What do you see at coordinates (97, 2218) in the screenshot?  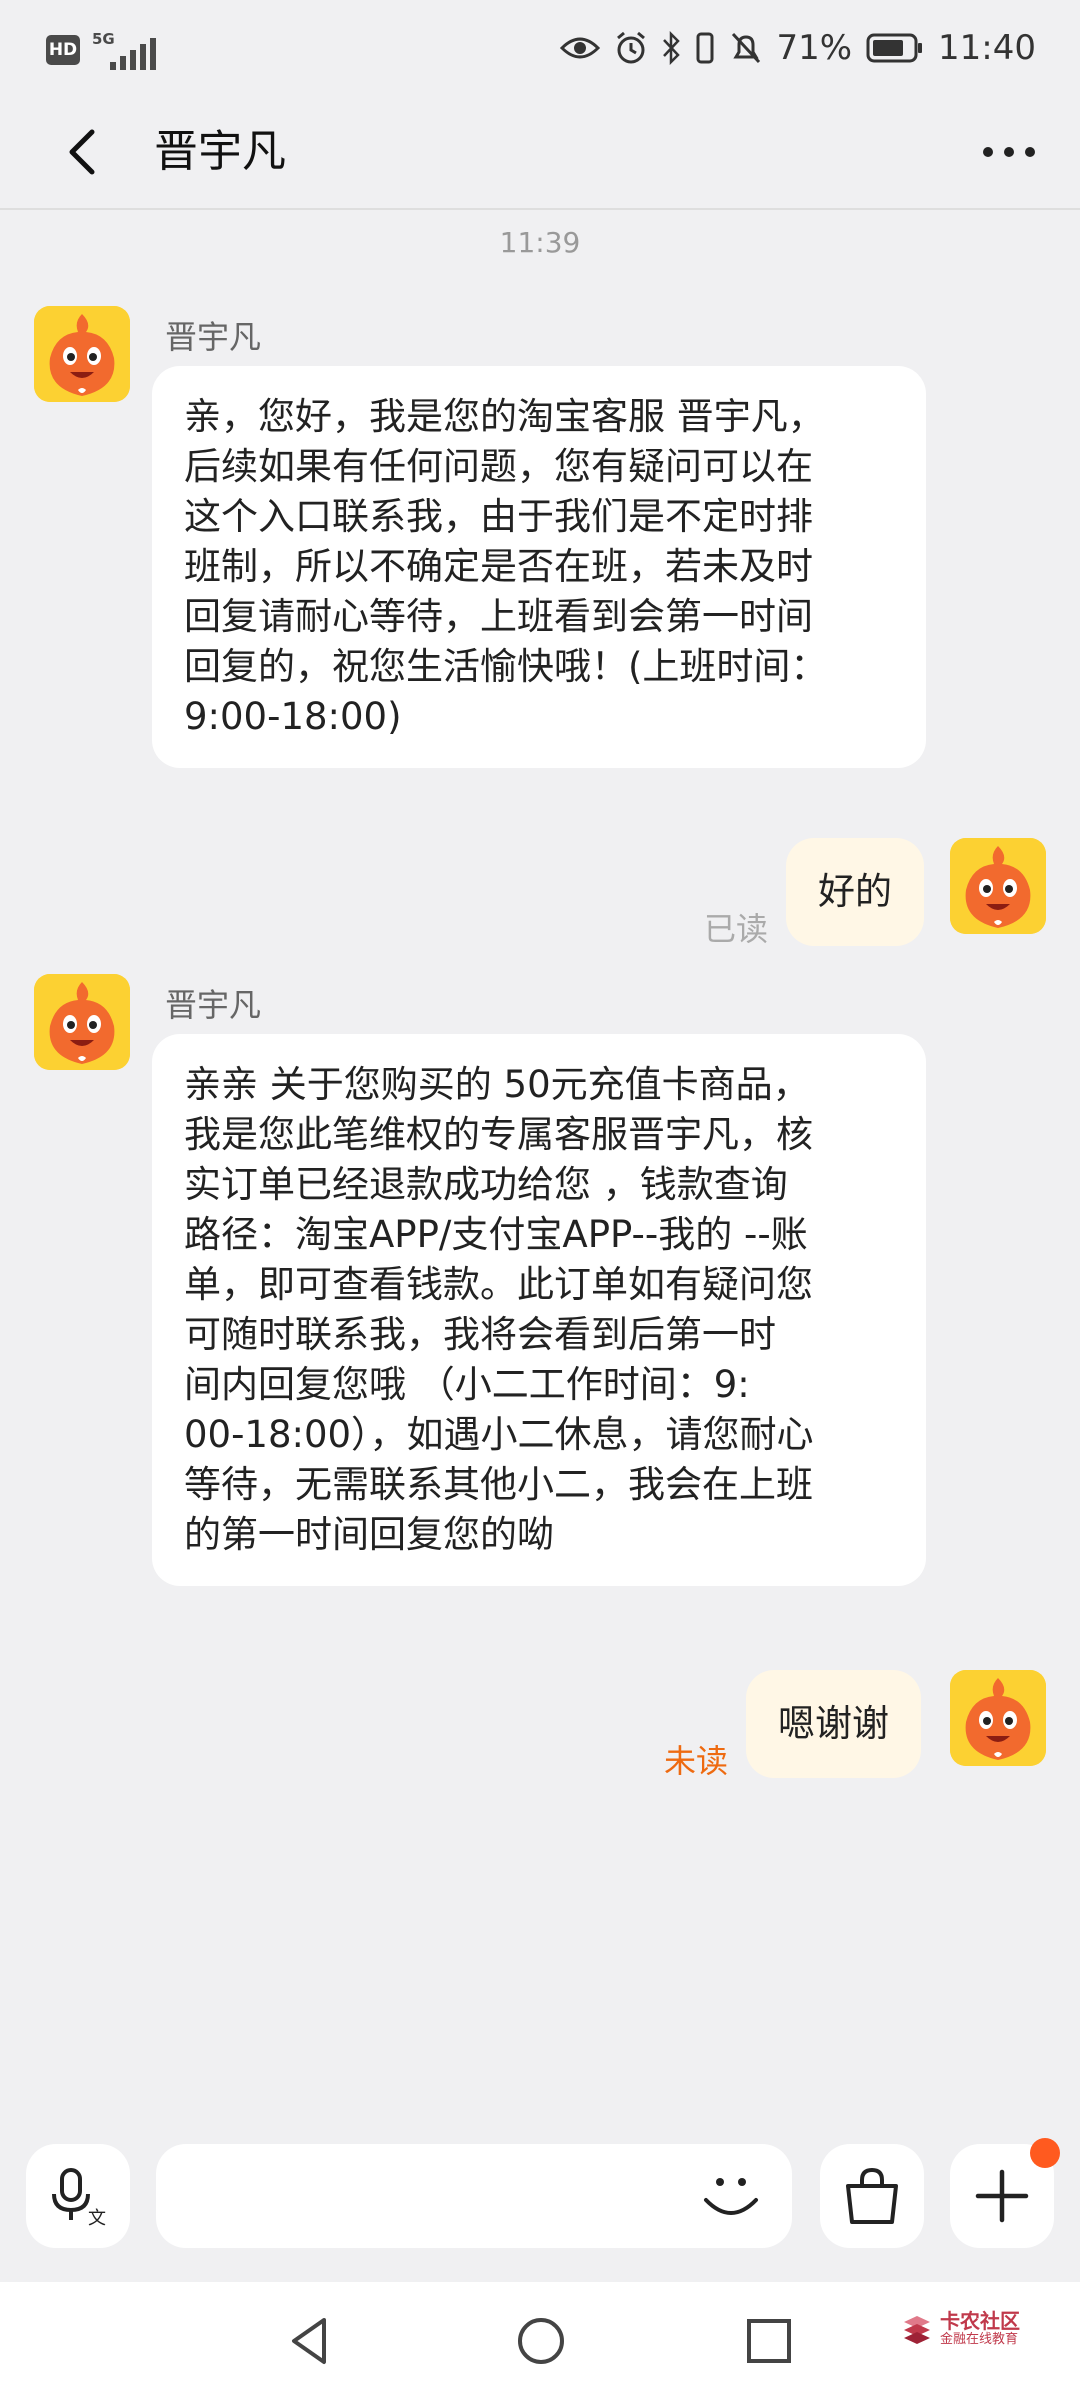 I see `svg-text: 文` at bounding box center [97, 2218].